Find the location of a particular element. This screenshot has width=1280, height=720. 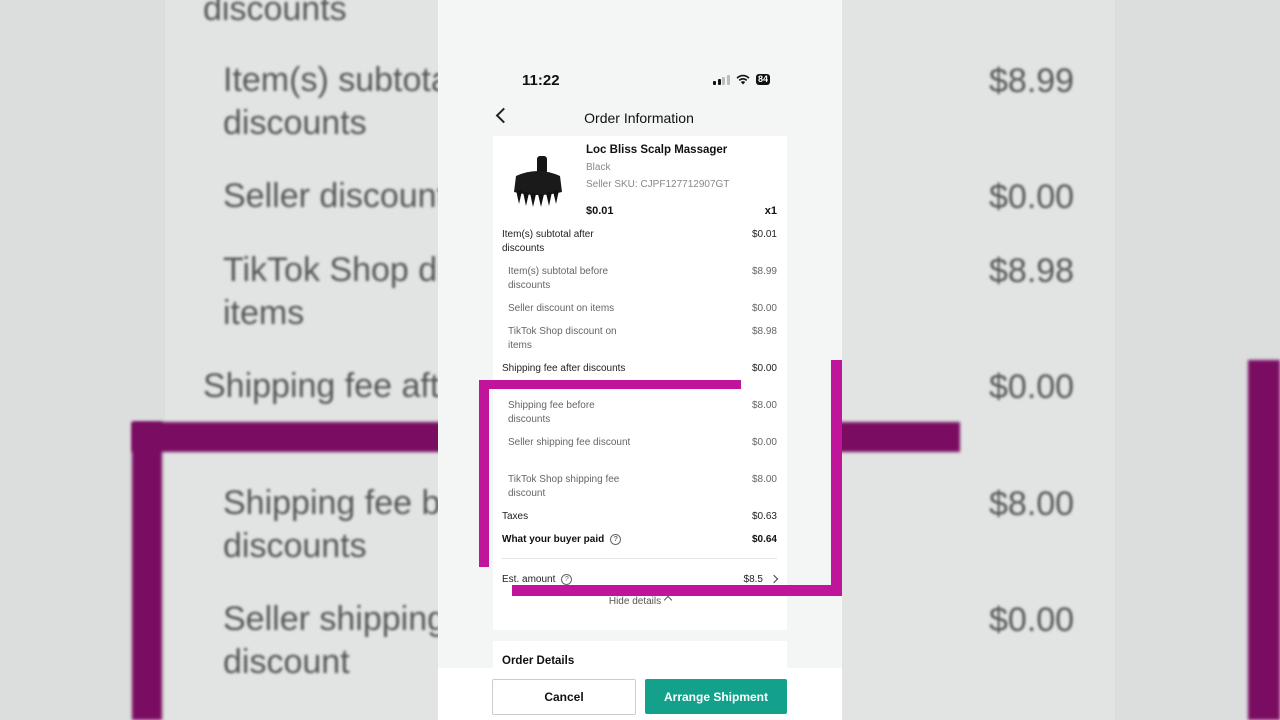

bg-line: Item(s) subtota is located at coordinates (336, 80).